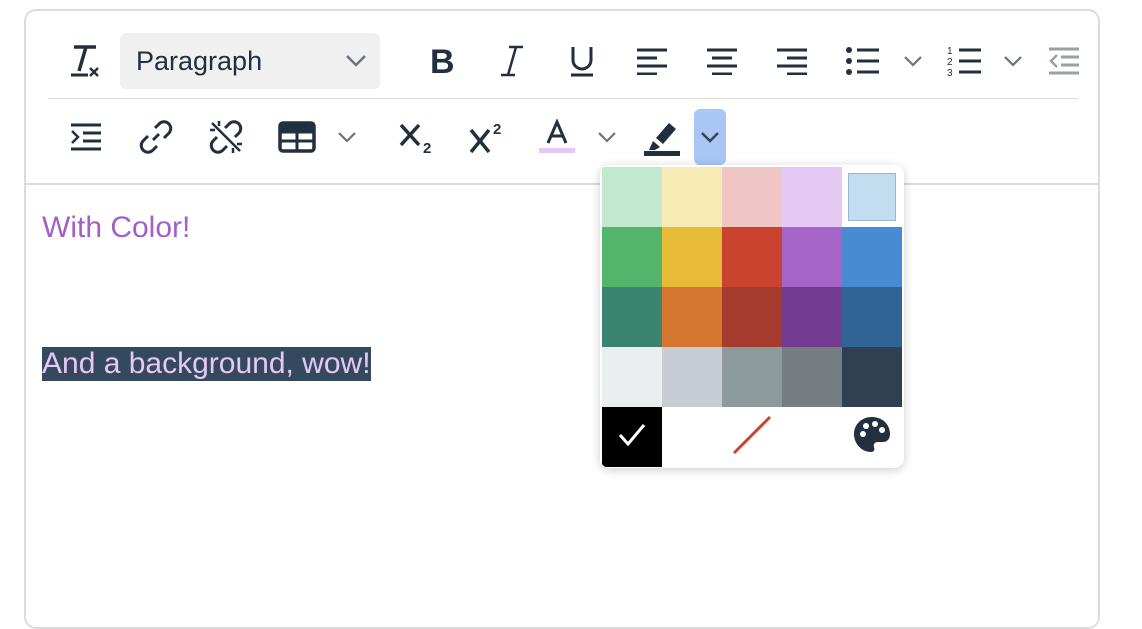 This screenshot has height=629, width=1142. I want to click on numbered-list-button: 123, so click(965, 61).